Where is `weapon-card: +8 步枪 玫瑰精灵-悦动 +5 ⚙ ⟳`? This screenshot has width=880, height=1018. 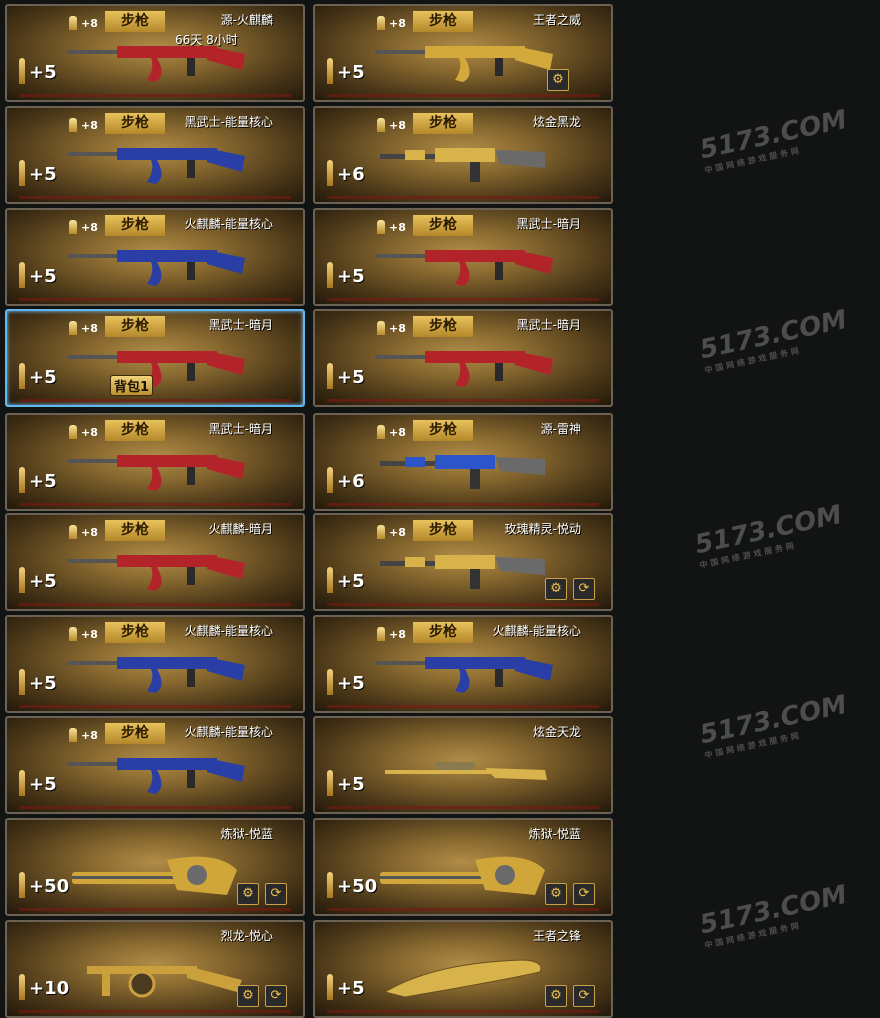
weapon-card: +8 步枪 玫瑰精灵-悦动 +5 ⚙ ⟳ is located at coordinates (463, 562).